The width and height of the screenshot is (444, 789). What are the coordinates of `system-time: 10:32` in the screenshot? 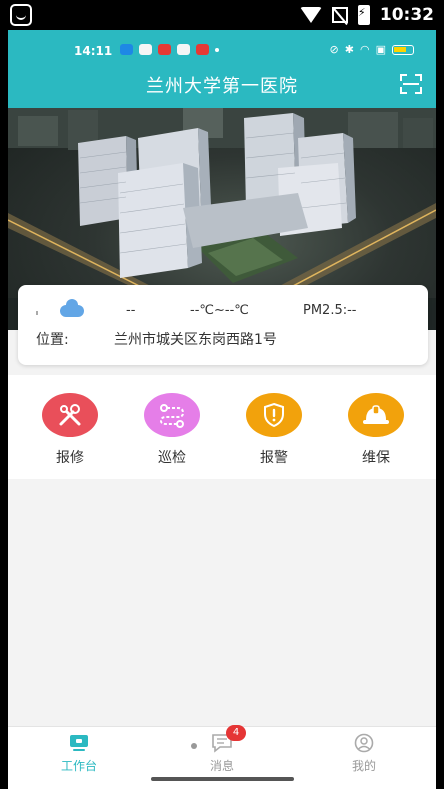 It's located at (406, 15).